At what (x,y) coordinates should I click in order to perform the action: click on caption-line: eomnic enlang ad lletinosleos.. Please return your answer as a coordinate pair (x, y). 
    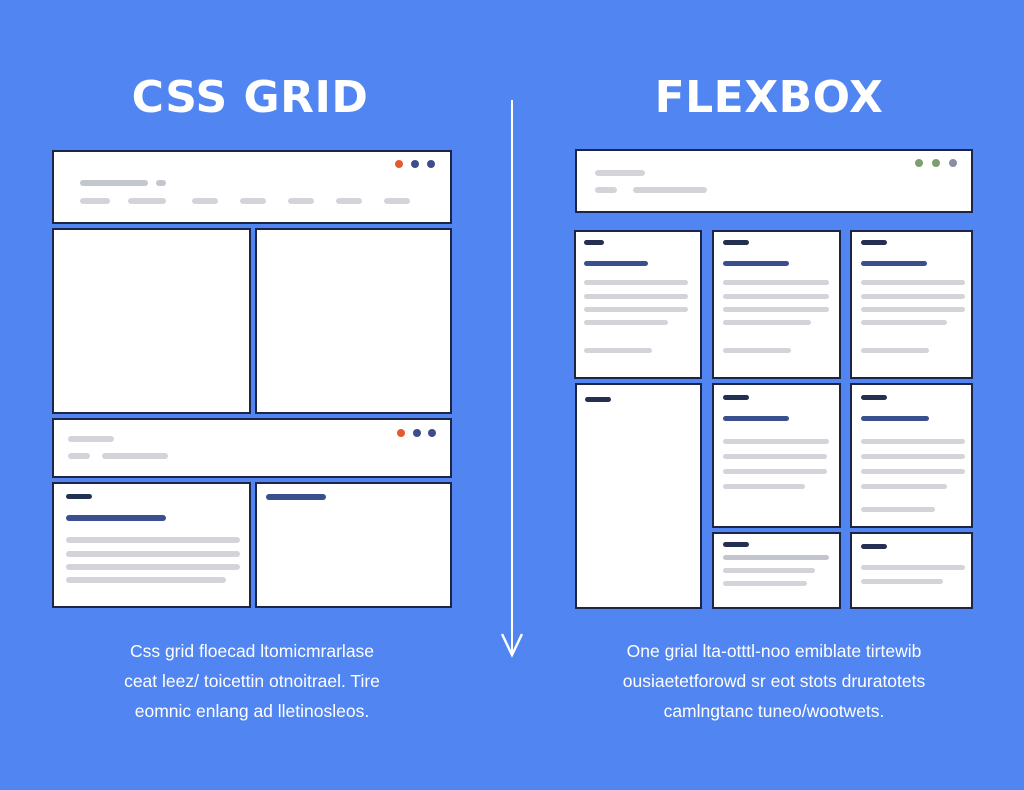
    Looking at the image, I should click on (252, 711).